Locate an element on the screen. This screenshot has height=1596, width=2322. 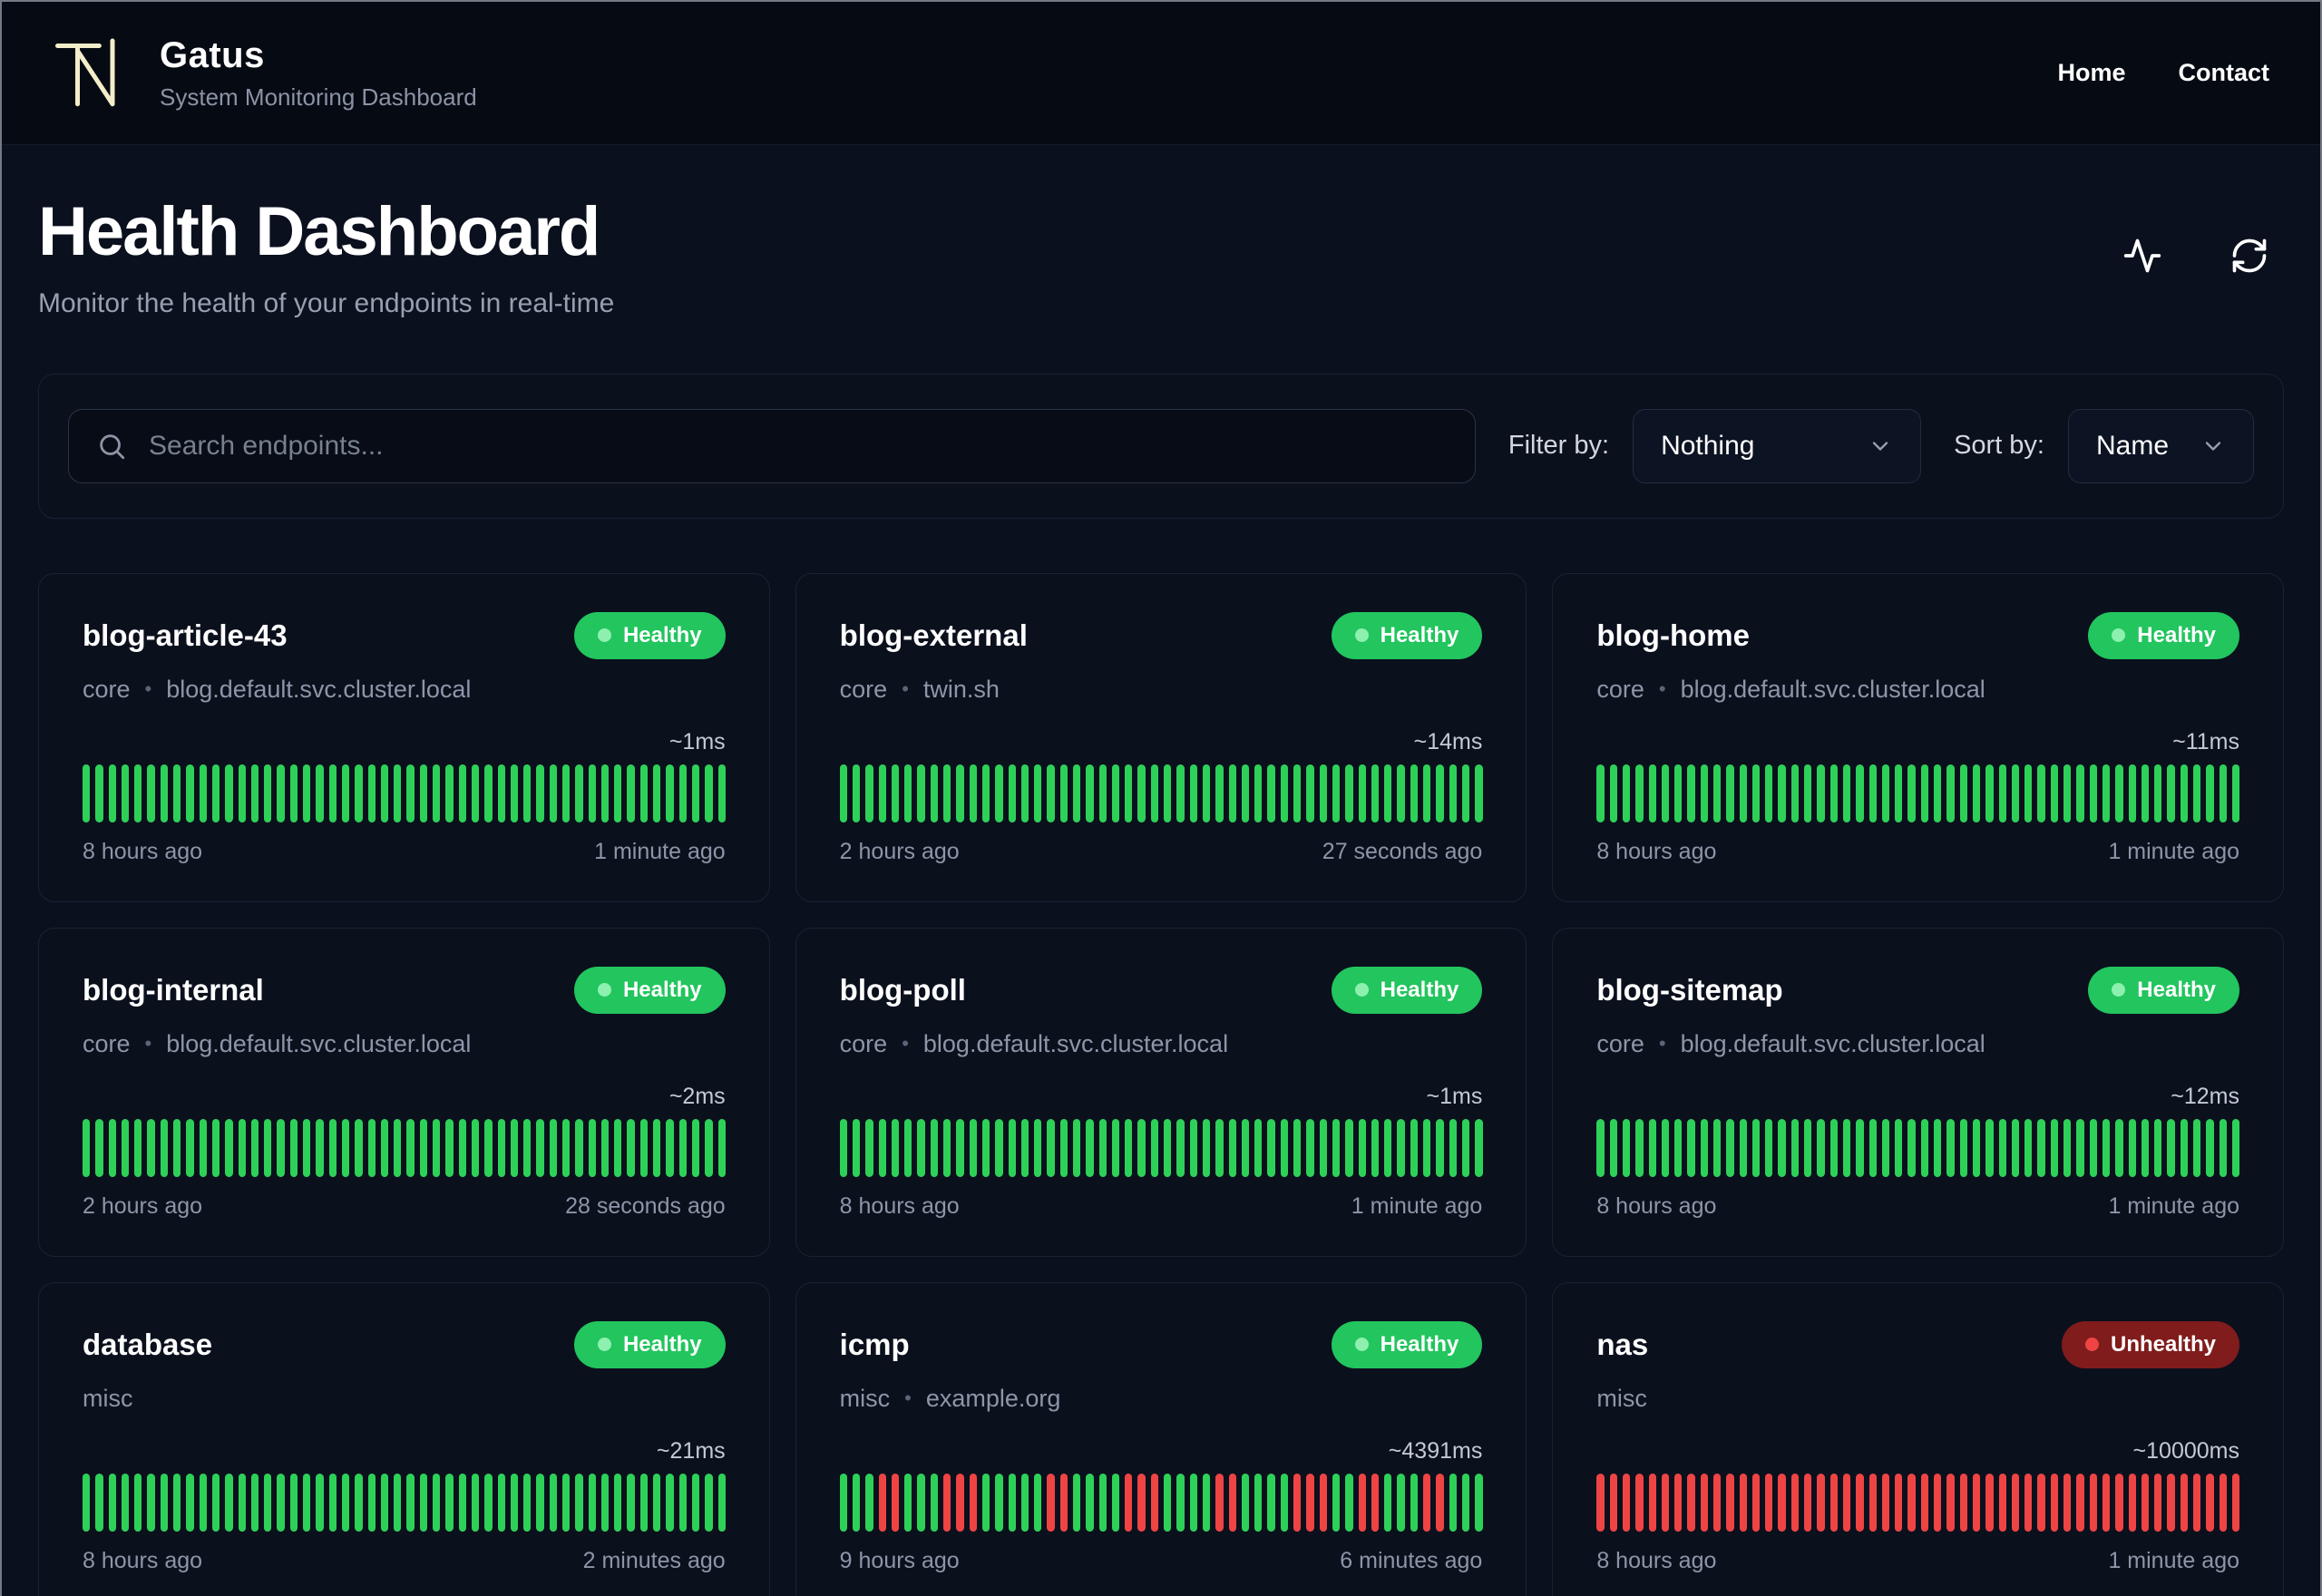
sort-select: Name is located at coordinates (2161, 445).